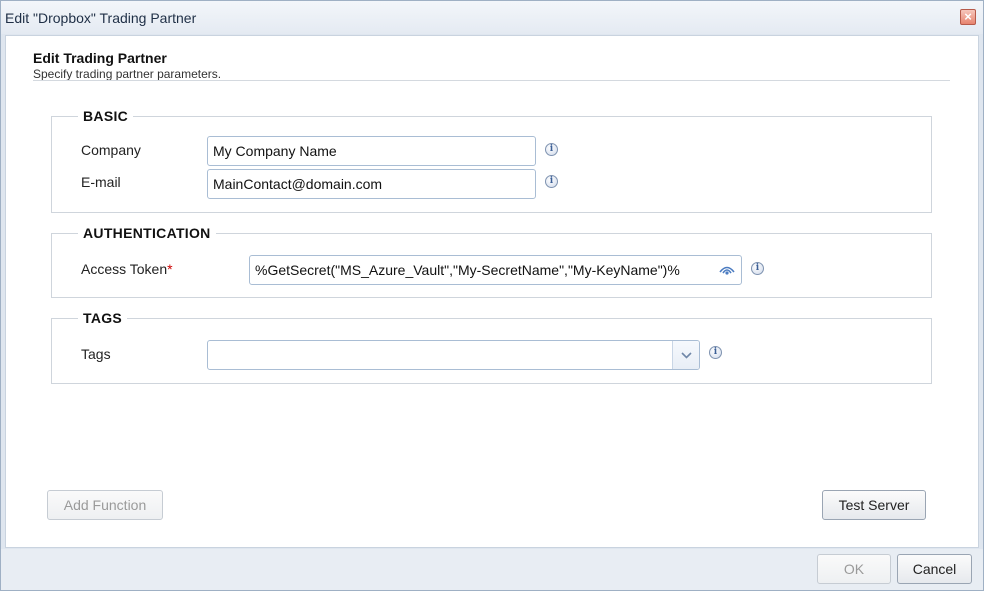 The image size is (988, 591). I want to click on section-subheading: Specify trading partner parameters., so click(127, 74).